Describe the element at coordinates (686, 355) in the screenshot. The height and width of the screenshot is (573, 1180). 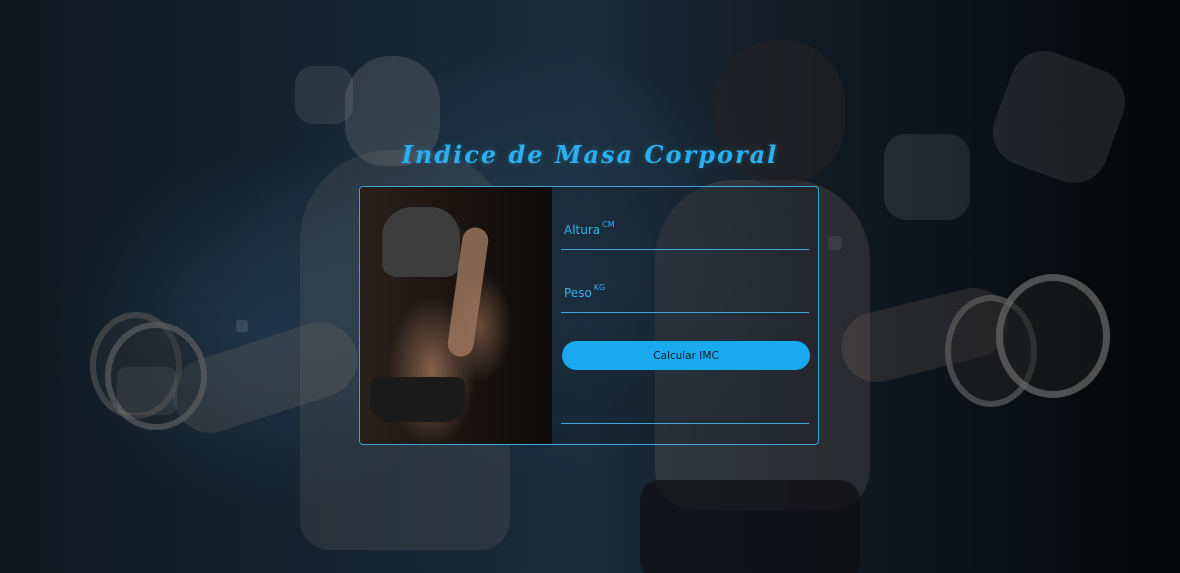
I see `calcular-imc-button: Calcular IMC` at that location.